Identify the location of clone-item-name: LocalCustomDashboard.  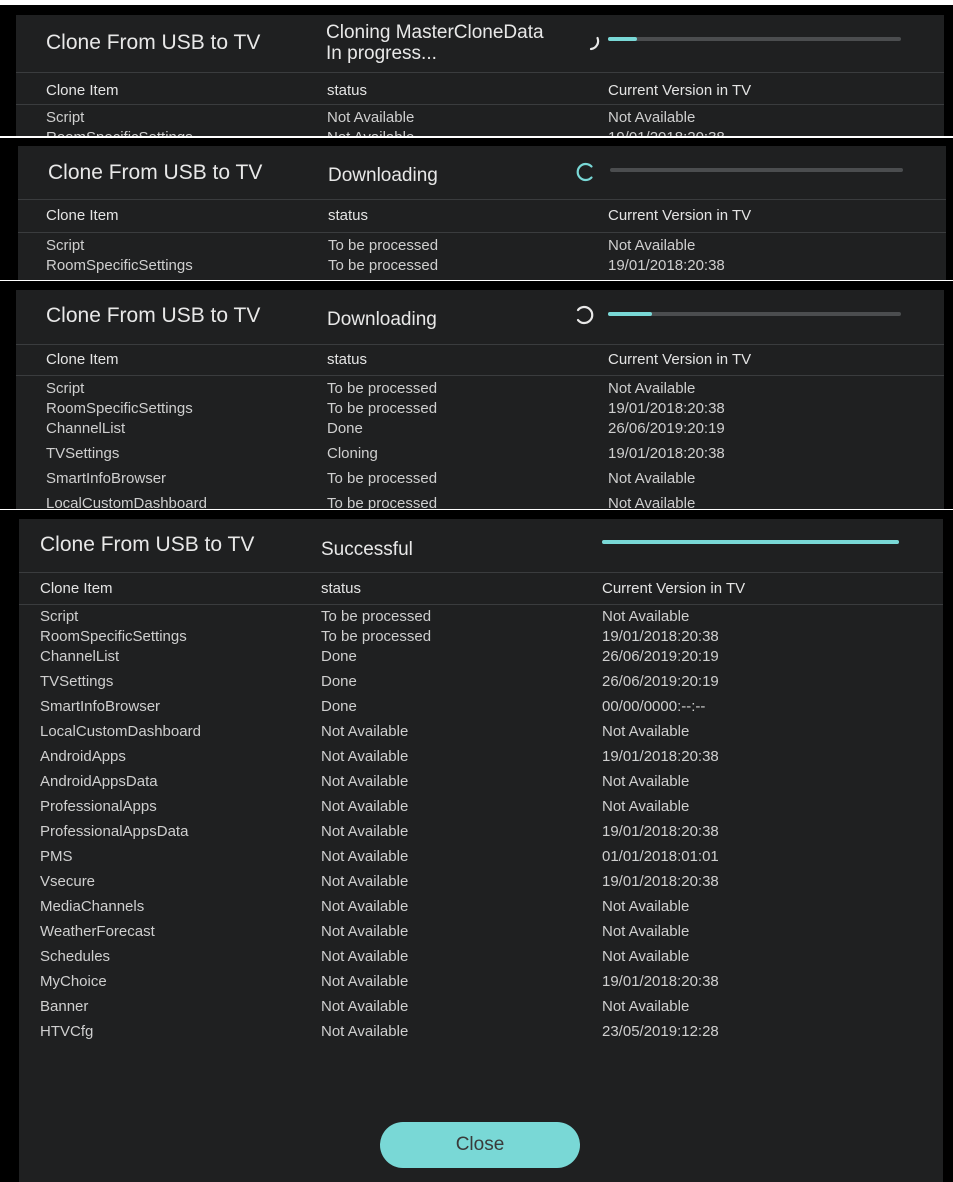
(120, 731).